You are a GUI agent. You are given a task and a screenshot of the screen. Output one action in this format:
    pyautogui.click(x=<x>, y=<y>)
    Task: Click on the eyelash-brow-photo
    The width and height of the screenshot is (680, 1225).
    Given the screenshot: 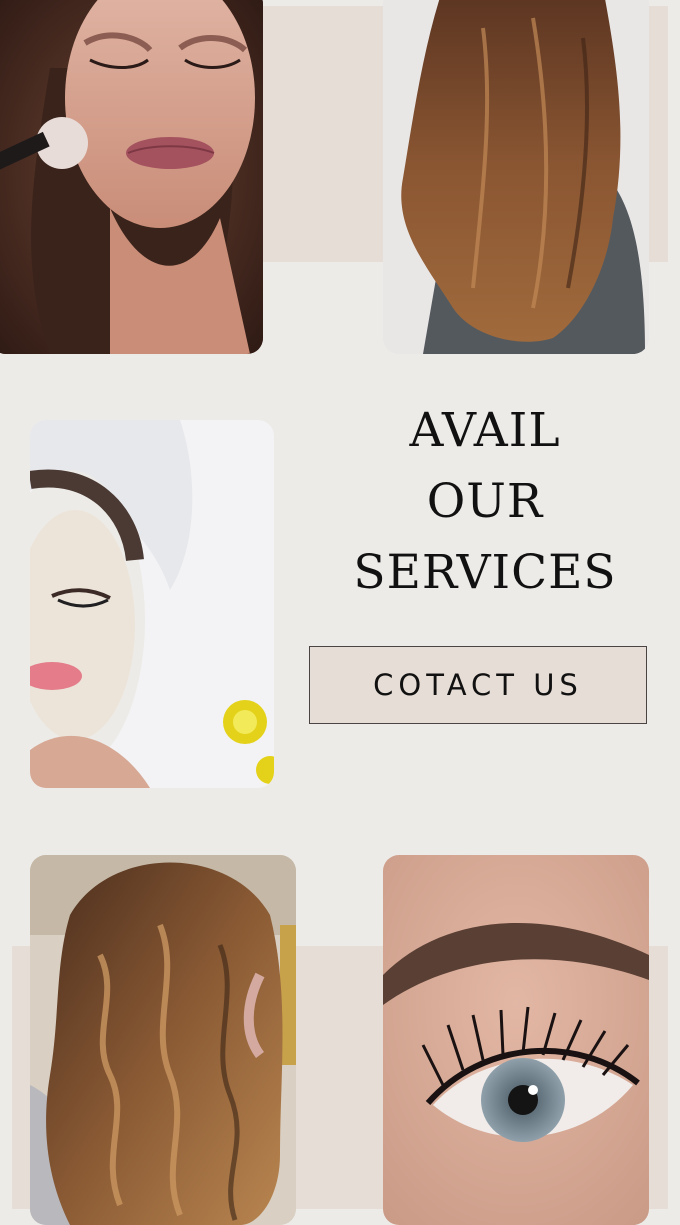 What is the action you would take?
    pyautogui.click(x=516, y=1040)
    